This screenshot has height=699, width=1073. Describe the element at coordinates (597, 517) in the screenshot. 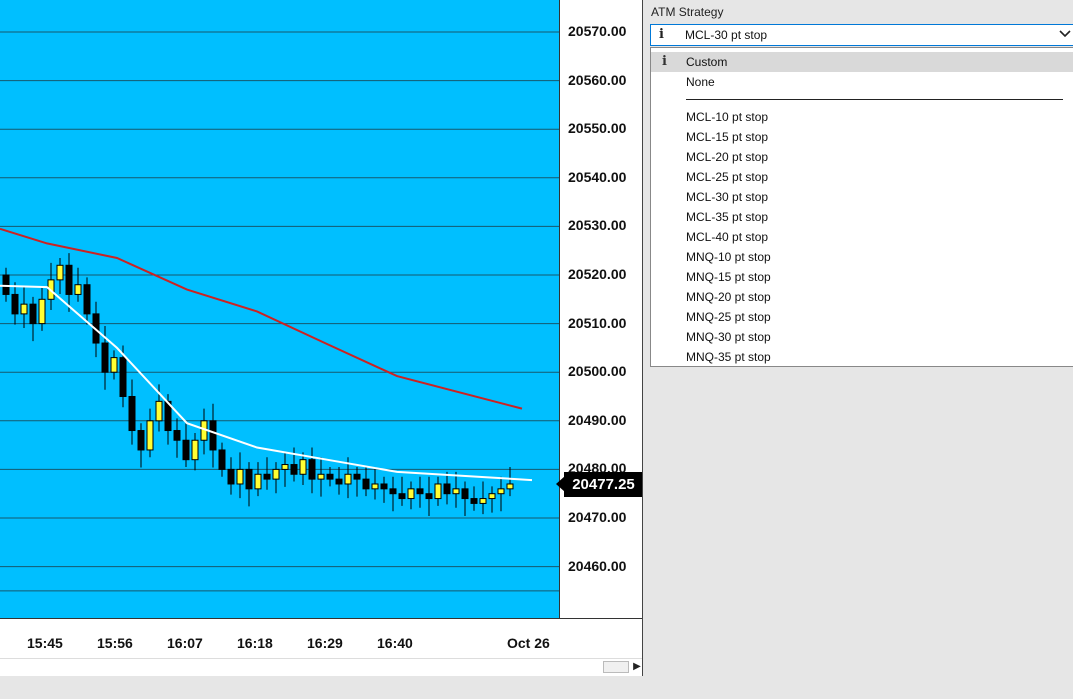

I see `price-tick-label: 20470.00` at that location.